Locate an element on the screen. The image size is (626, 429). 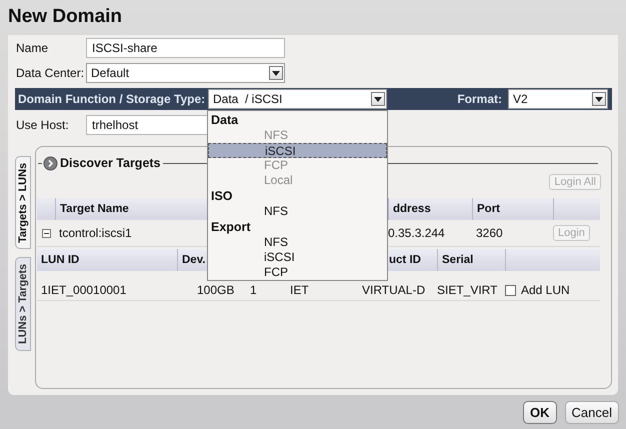
column-header: uct ID is located at coordinates (405, 260).